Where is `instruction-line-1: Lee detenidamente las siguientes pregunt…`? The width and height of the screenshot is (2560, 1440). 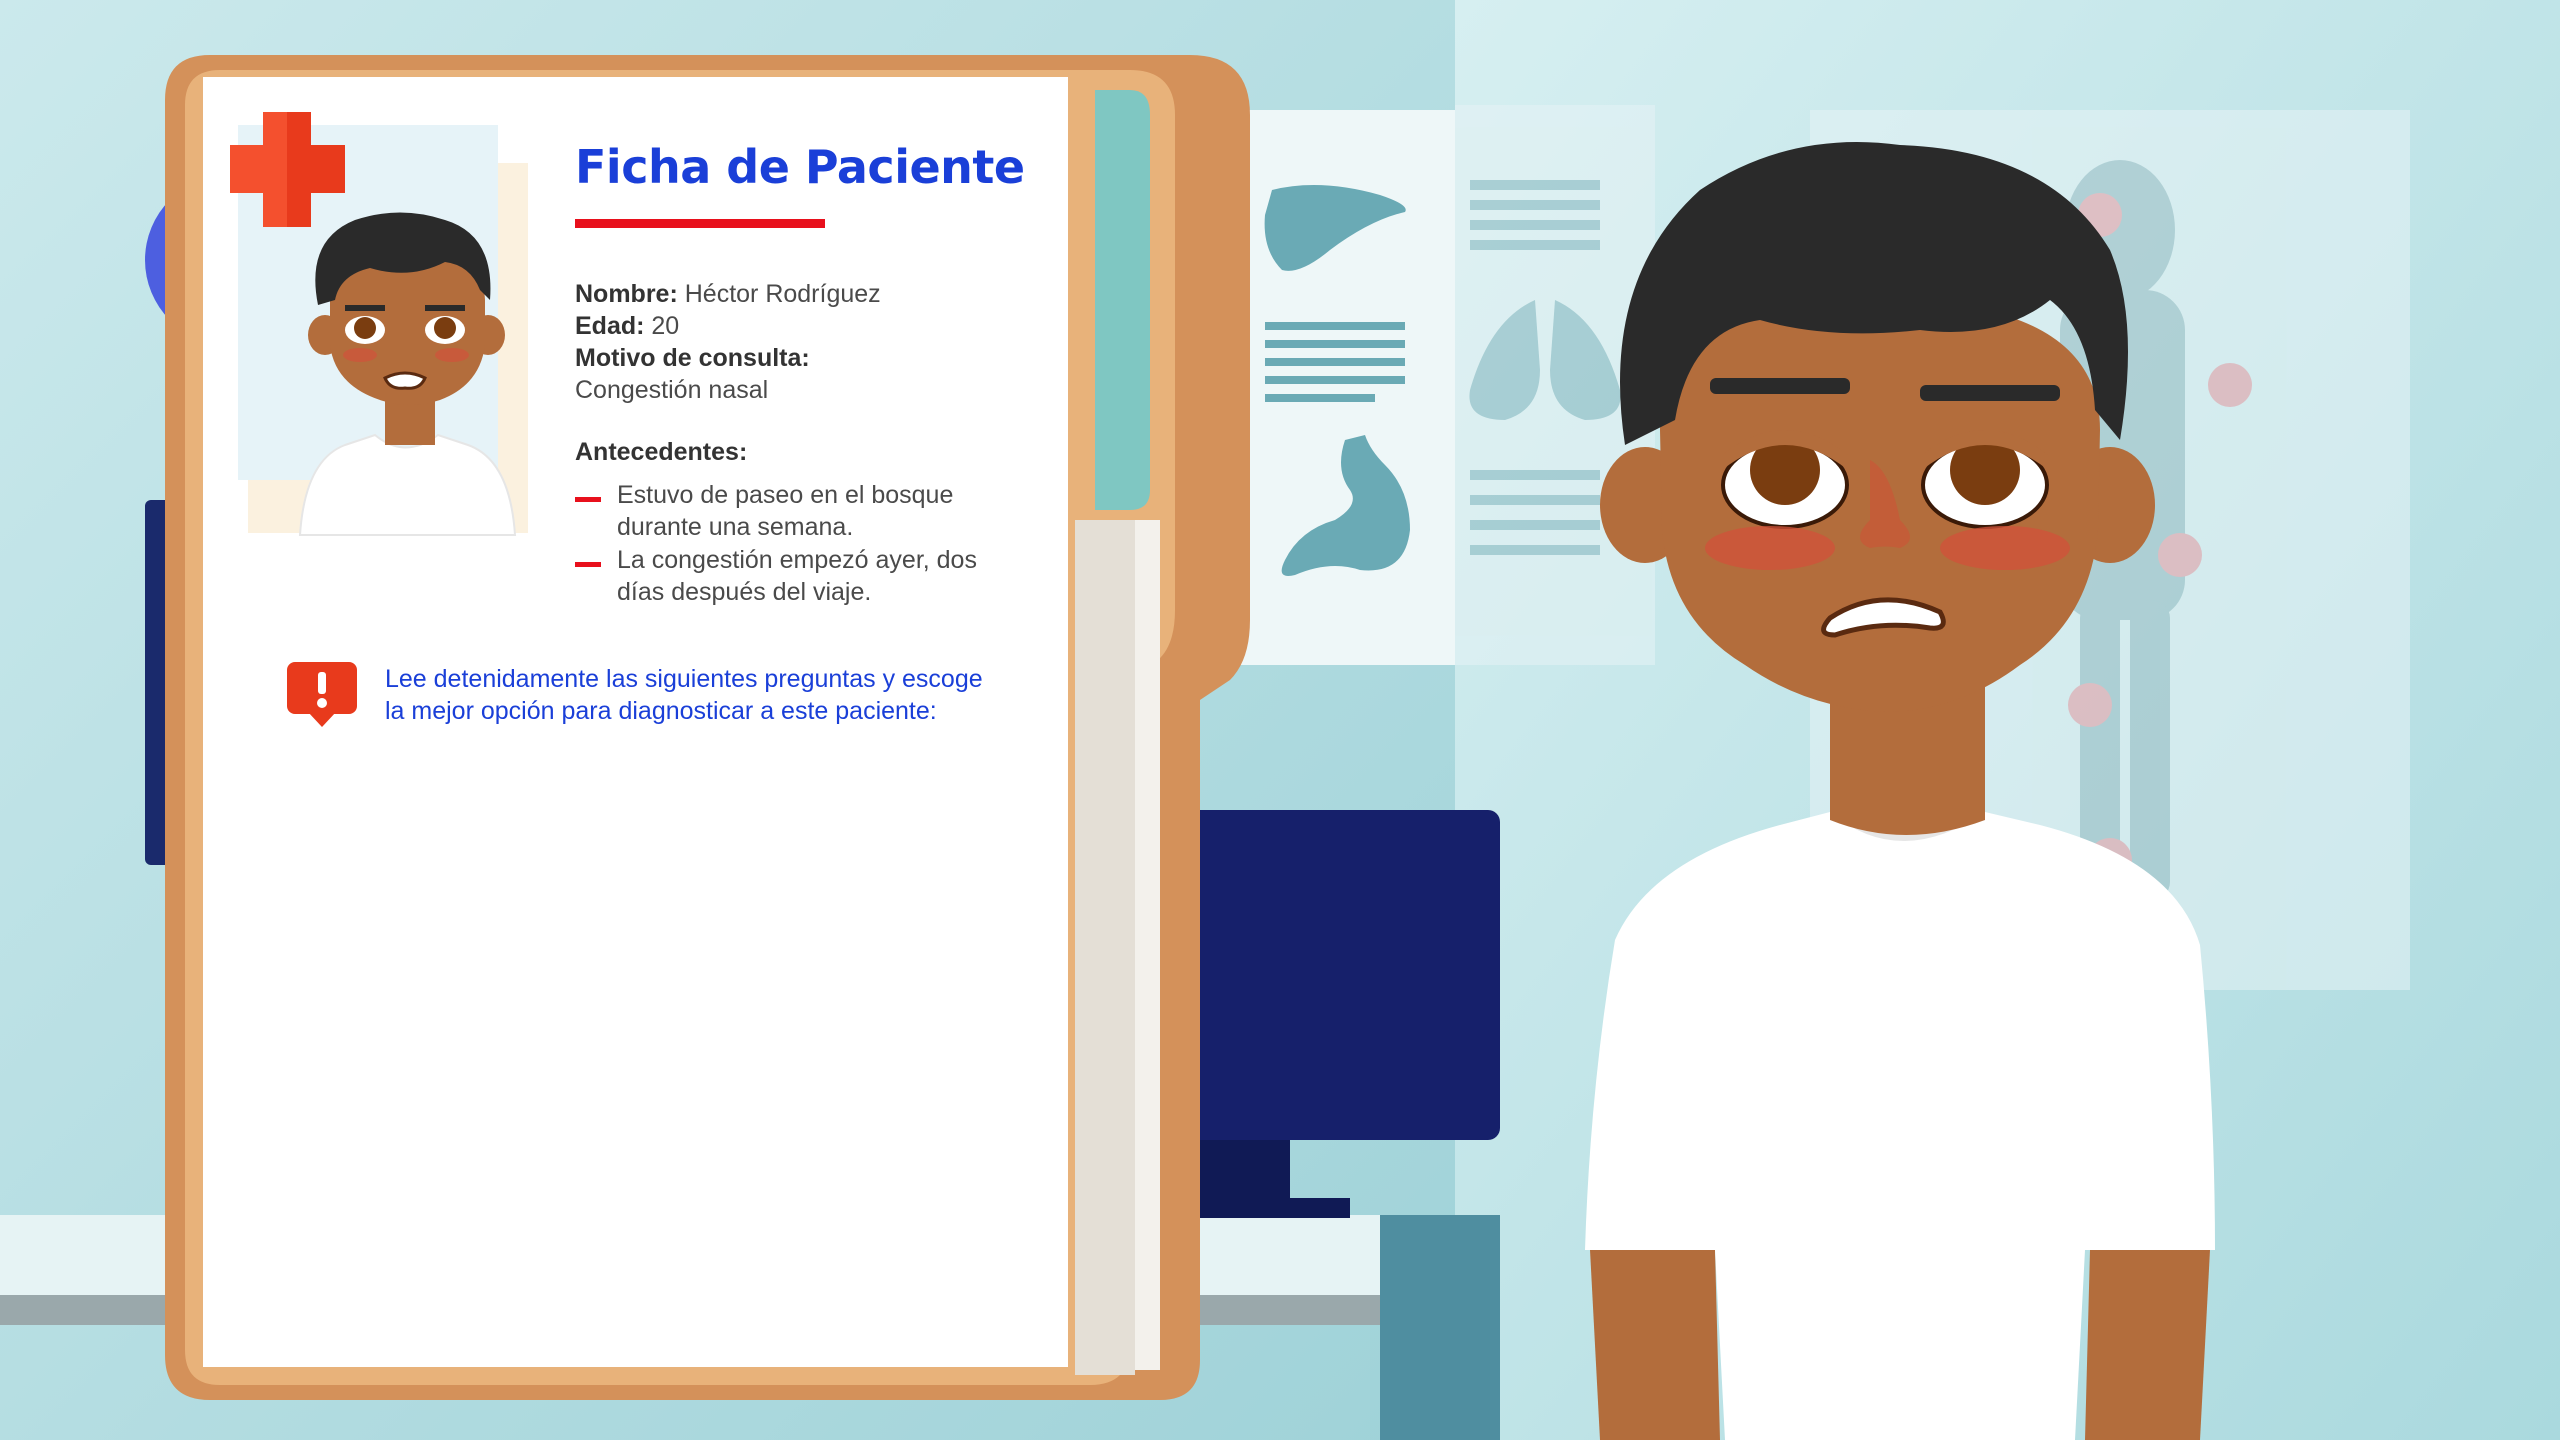
instruction-line-1: Lee detenidamente las siguientes pregunt… is located at coordinates (684, 679).